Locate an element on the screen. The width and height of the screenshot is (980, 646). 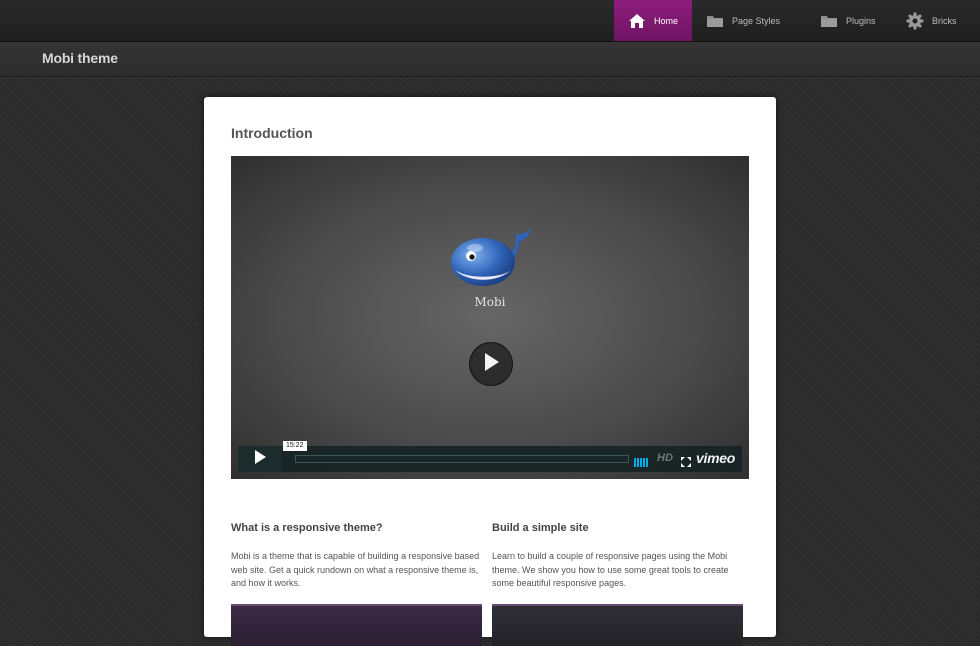
nav-plugins-label: Plugins is located at coordinates (861, 20).